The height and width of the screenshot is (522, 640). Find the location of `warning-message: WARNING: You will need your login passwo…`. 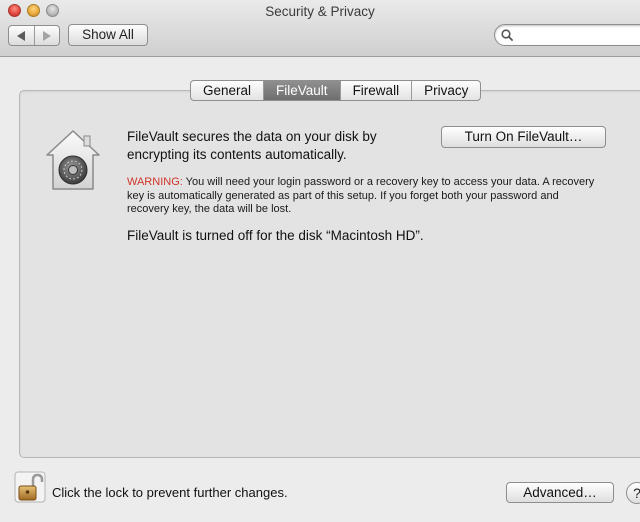

warning-message: WARNING: You will need your login passwo… is located at coordinates (362, 196).